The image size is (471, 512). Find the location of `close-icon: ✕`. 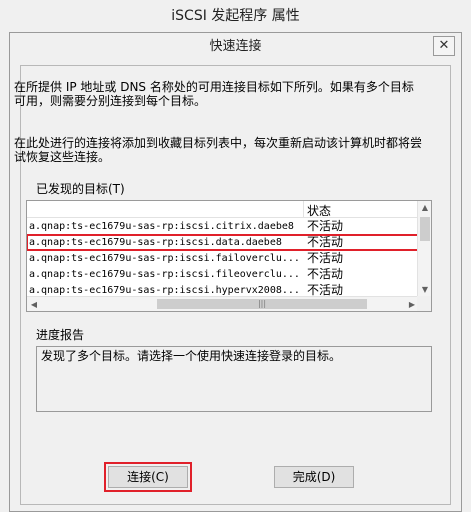

close-icon: ✕ is located at coordinates (444, 45).